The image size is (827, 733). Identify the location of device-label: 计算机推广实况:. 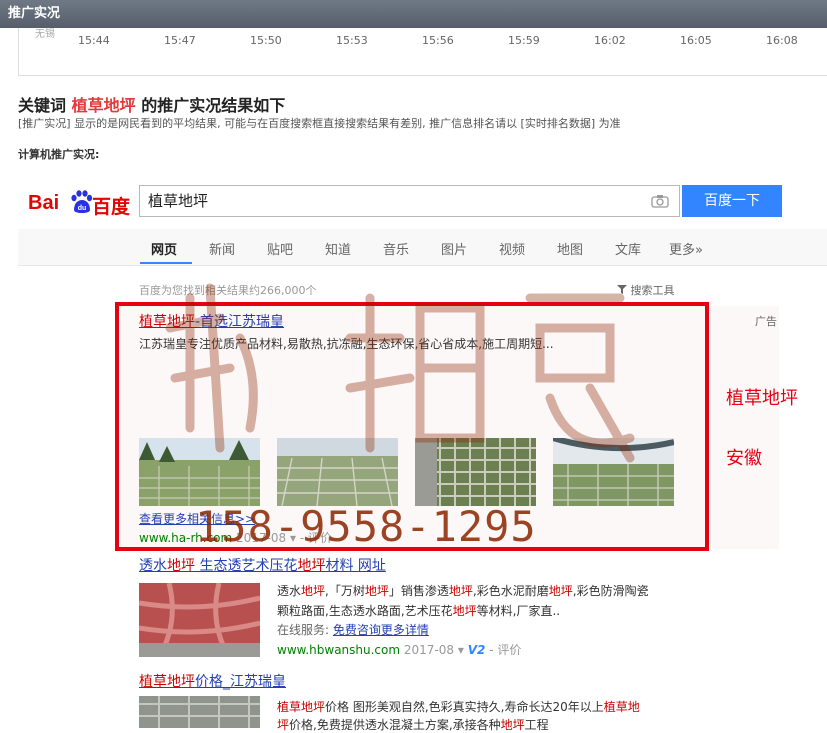
(59, 154).